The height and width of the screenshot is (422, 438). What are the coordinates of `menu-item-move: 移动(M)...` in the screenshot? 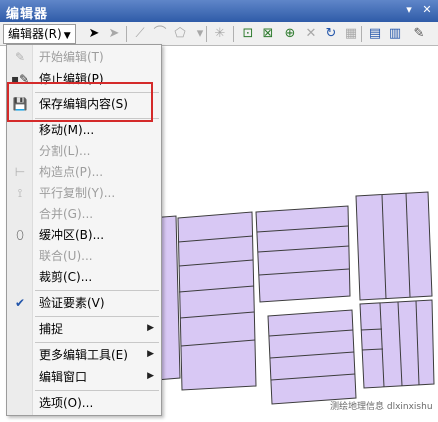 It's located at (84, 130).